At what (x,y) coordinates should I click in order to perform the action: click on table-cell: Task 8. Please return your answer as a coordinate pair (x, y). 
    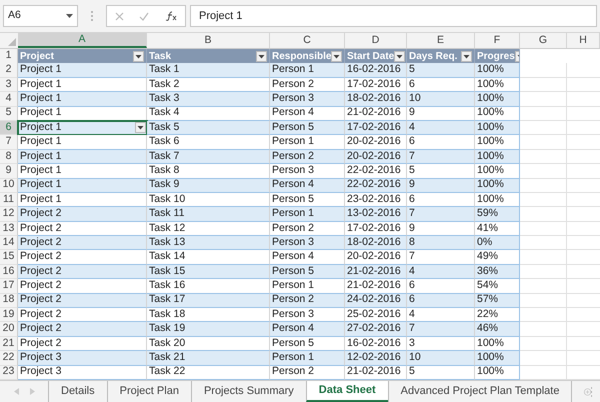
    Looking at the image, I should click on (208, 171).